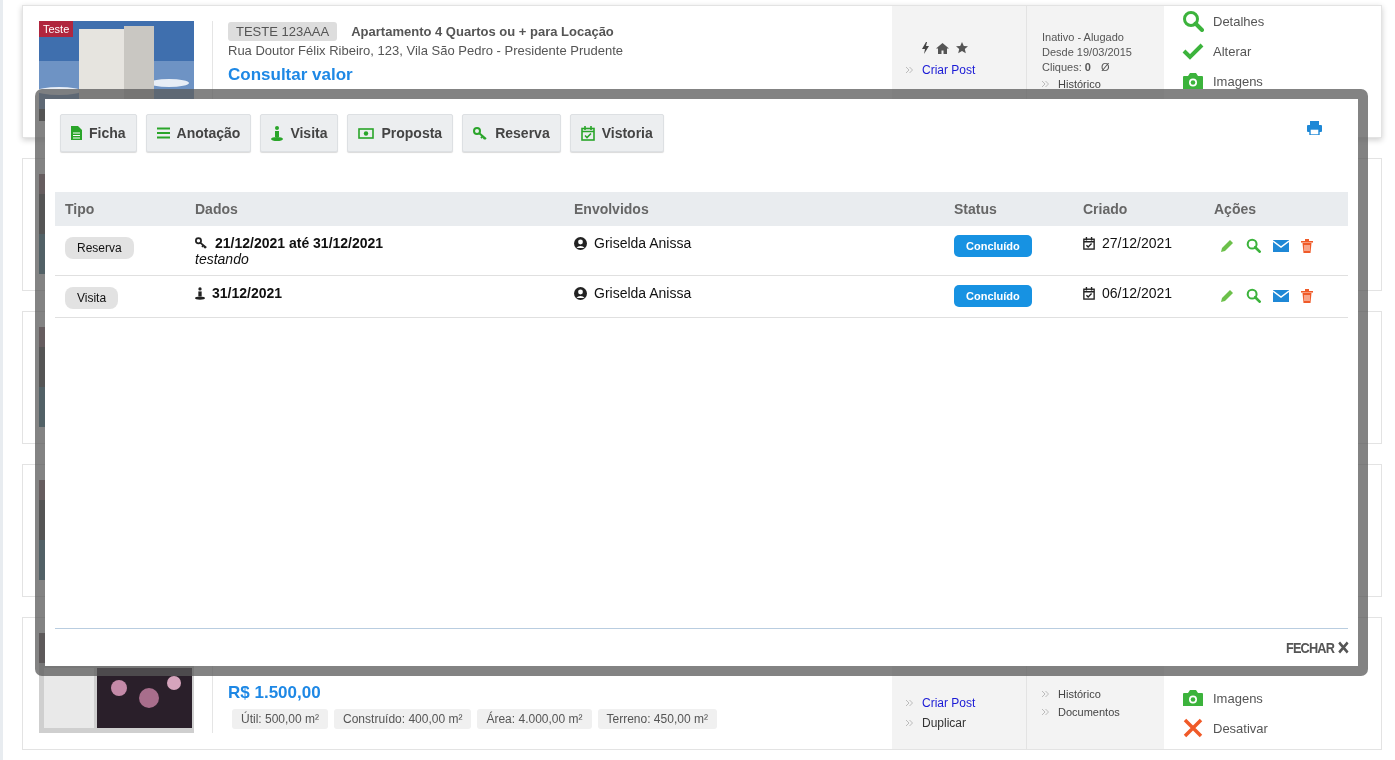 The height and width of the screenshot is (760, 1395). What do you see at coordinates (1089, 712) in the screenshot?
I see `status-link: Documentos` at bounding box center [1089, 712].